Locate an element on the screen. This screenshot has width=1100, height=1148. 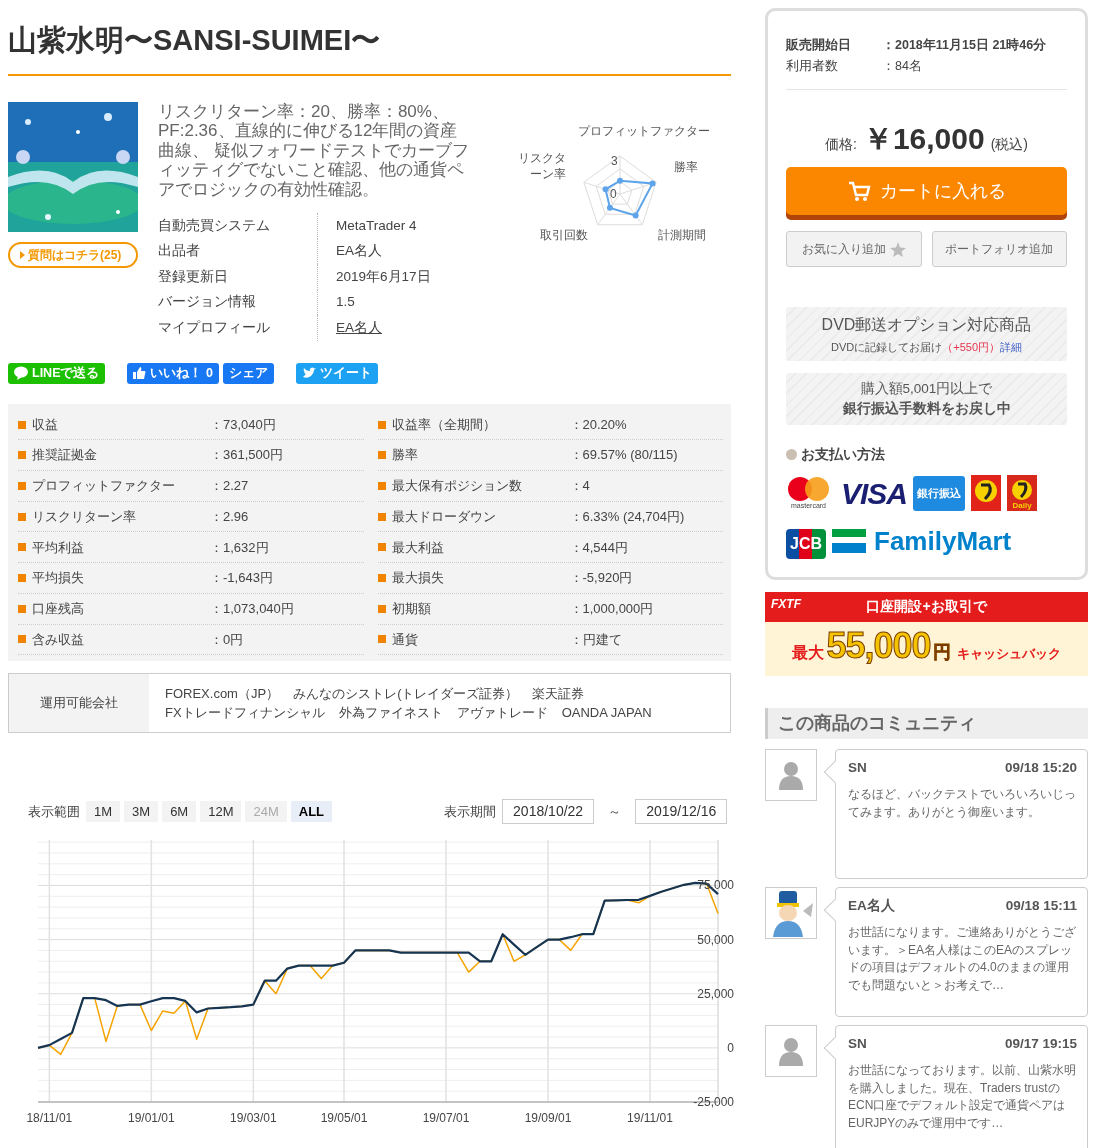
comment-time: 09/18 15:11 is located at coordinates (1041, 905).